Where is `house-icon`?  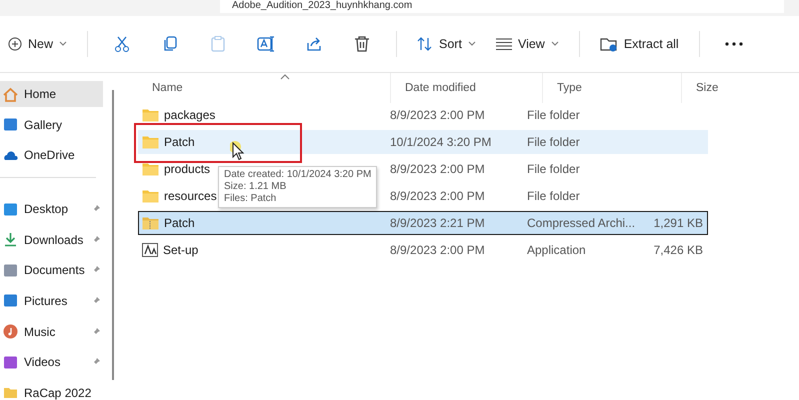
house-icon is located at coordinates (10, 94).